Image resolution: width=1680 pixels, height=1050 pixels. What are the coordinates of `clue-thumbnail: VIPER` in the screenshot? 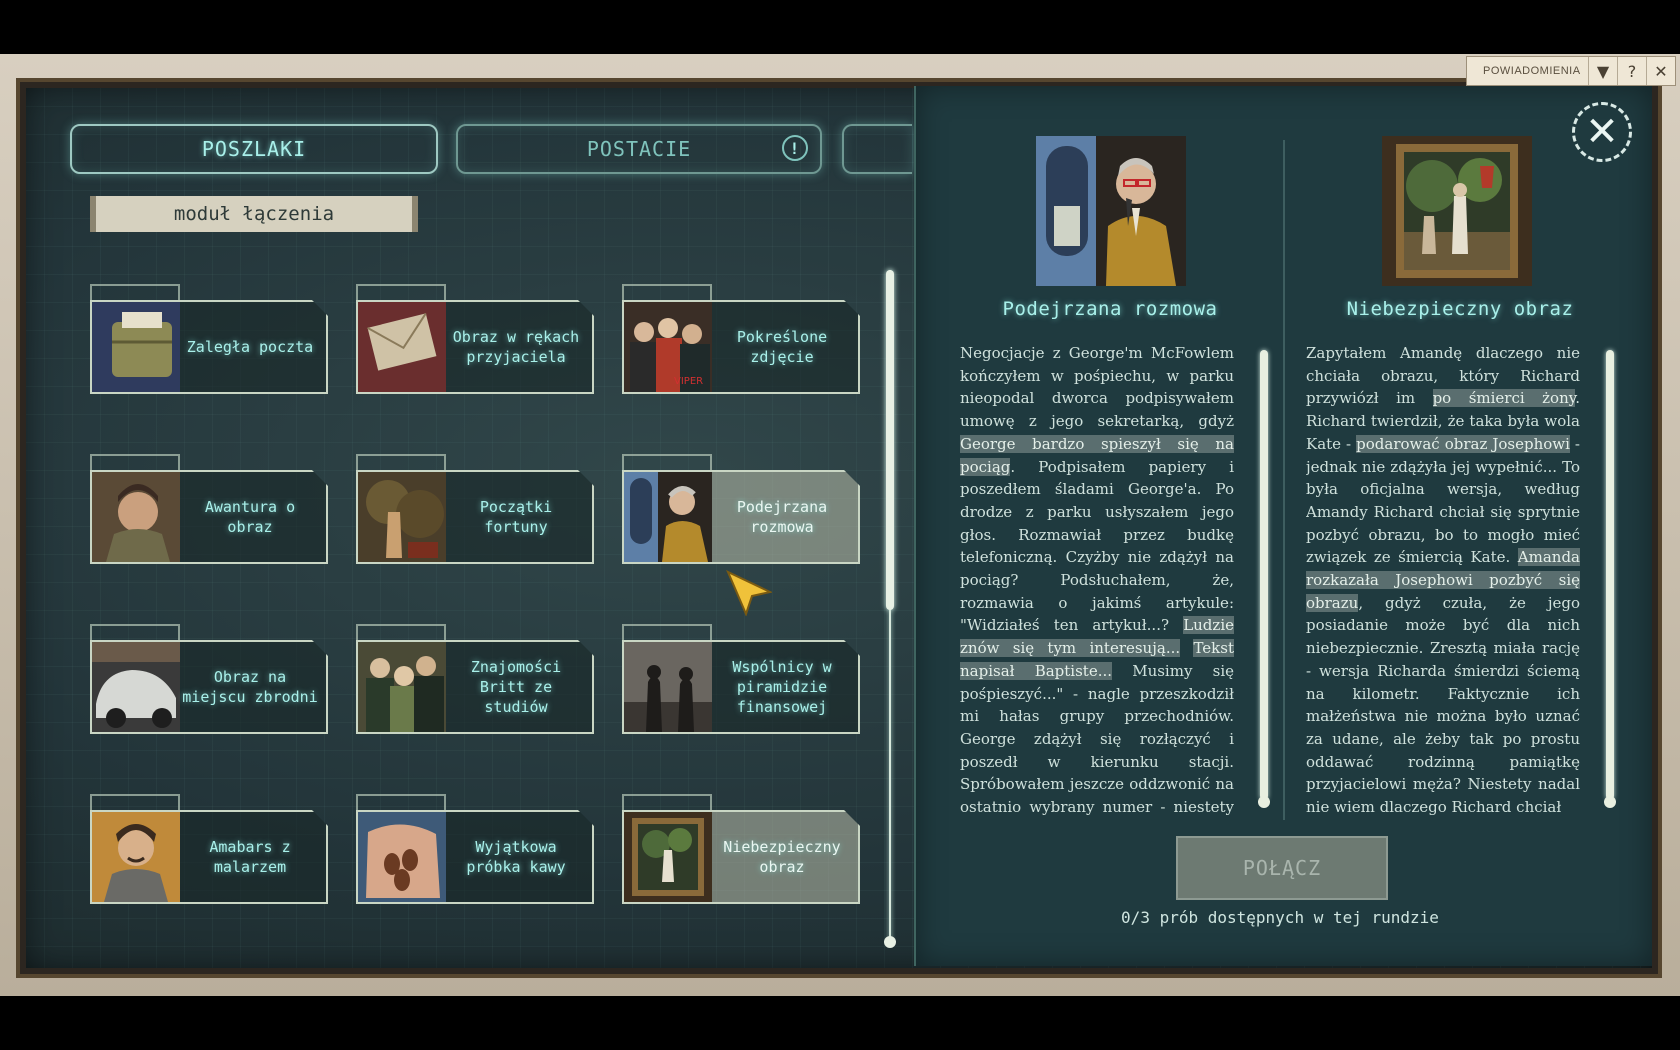 It's located at (668, 347).